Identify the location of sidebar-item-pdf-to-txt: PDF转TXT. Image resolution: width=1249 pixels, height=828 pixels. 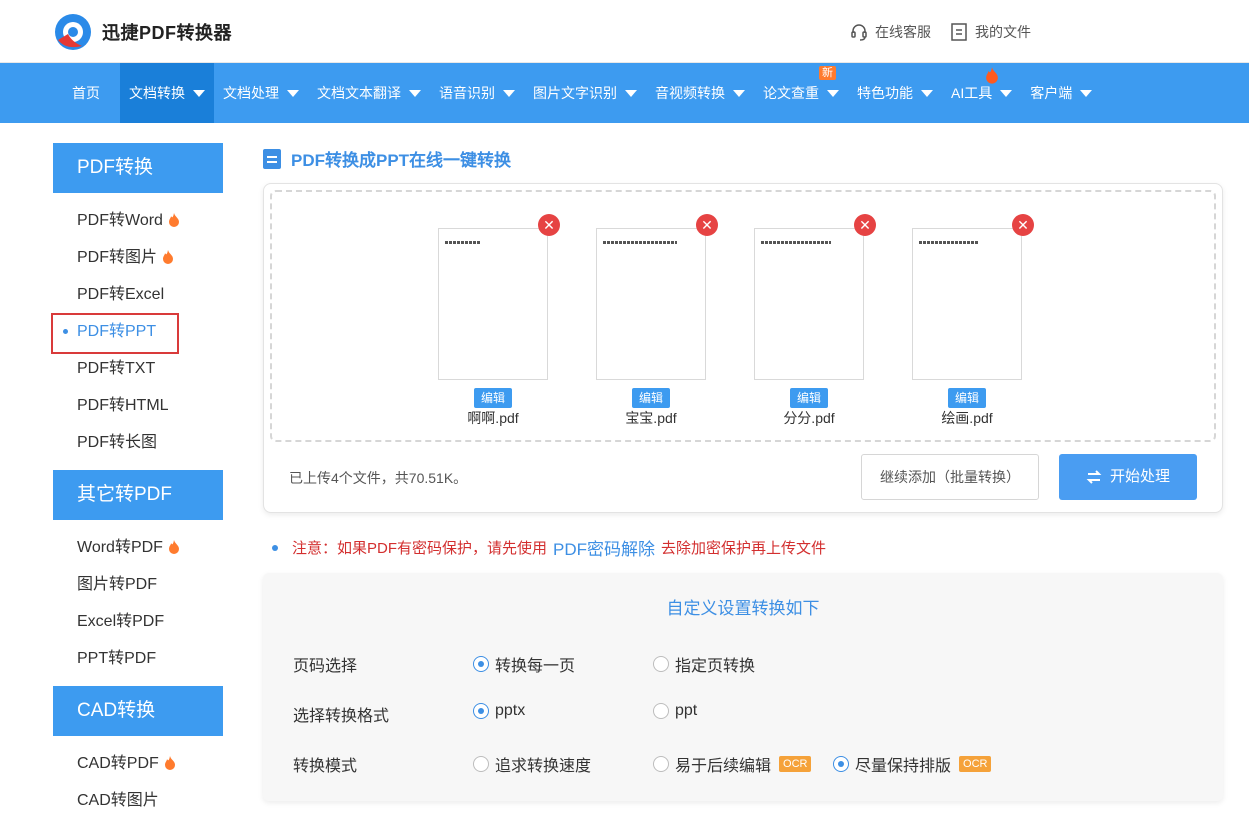
(138, 368).